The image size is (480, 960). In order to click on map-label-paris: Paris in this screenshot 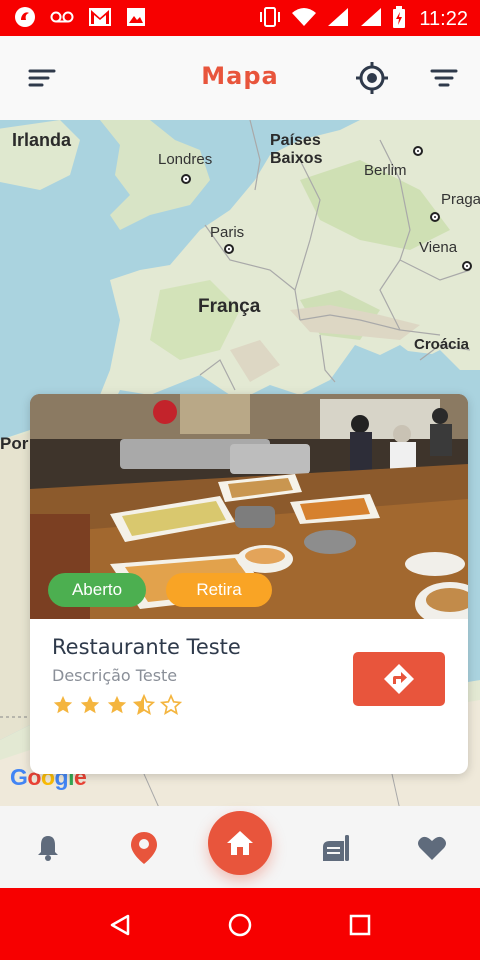, I will do `click(227, 232)`.